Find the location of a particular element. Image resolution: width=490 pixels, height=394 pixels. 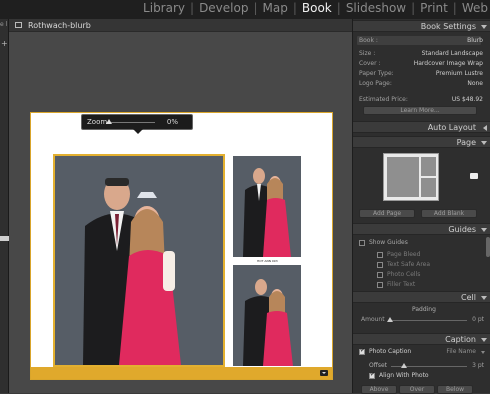

photo-caption-dropdown: File Name is located at coordinates (461, 351).